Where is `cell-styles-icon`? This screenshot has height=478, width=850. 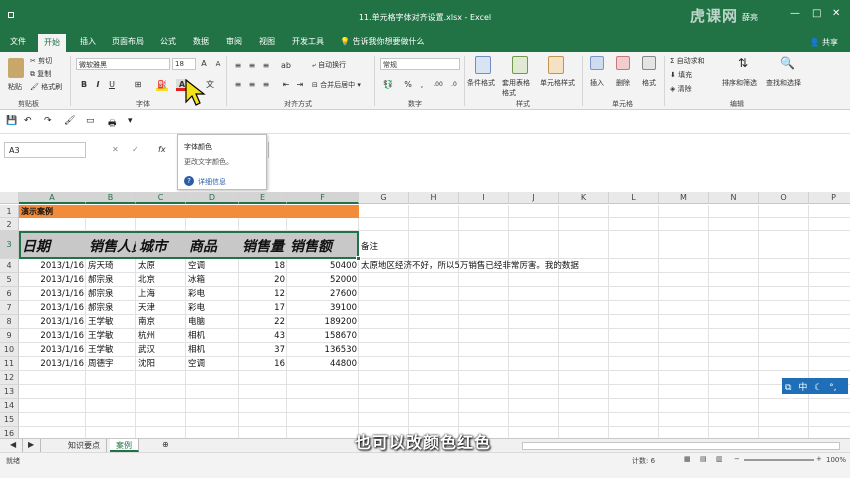 cell-styles-icon is located at coordinates (556, 65).